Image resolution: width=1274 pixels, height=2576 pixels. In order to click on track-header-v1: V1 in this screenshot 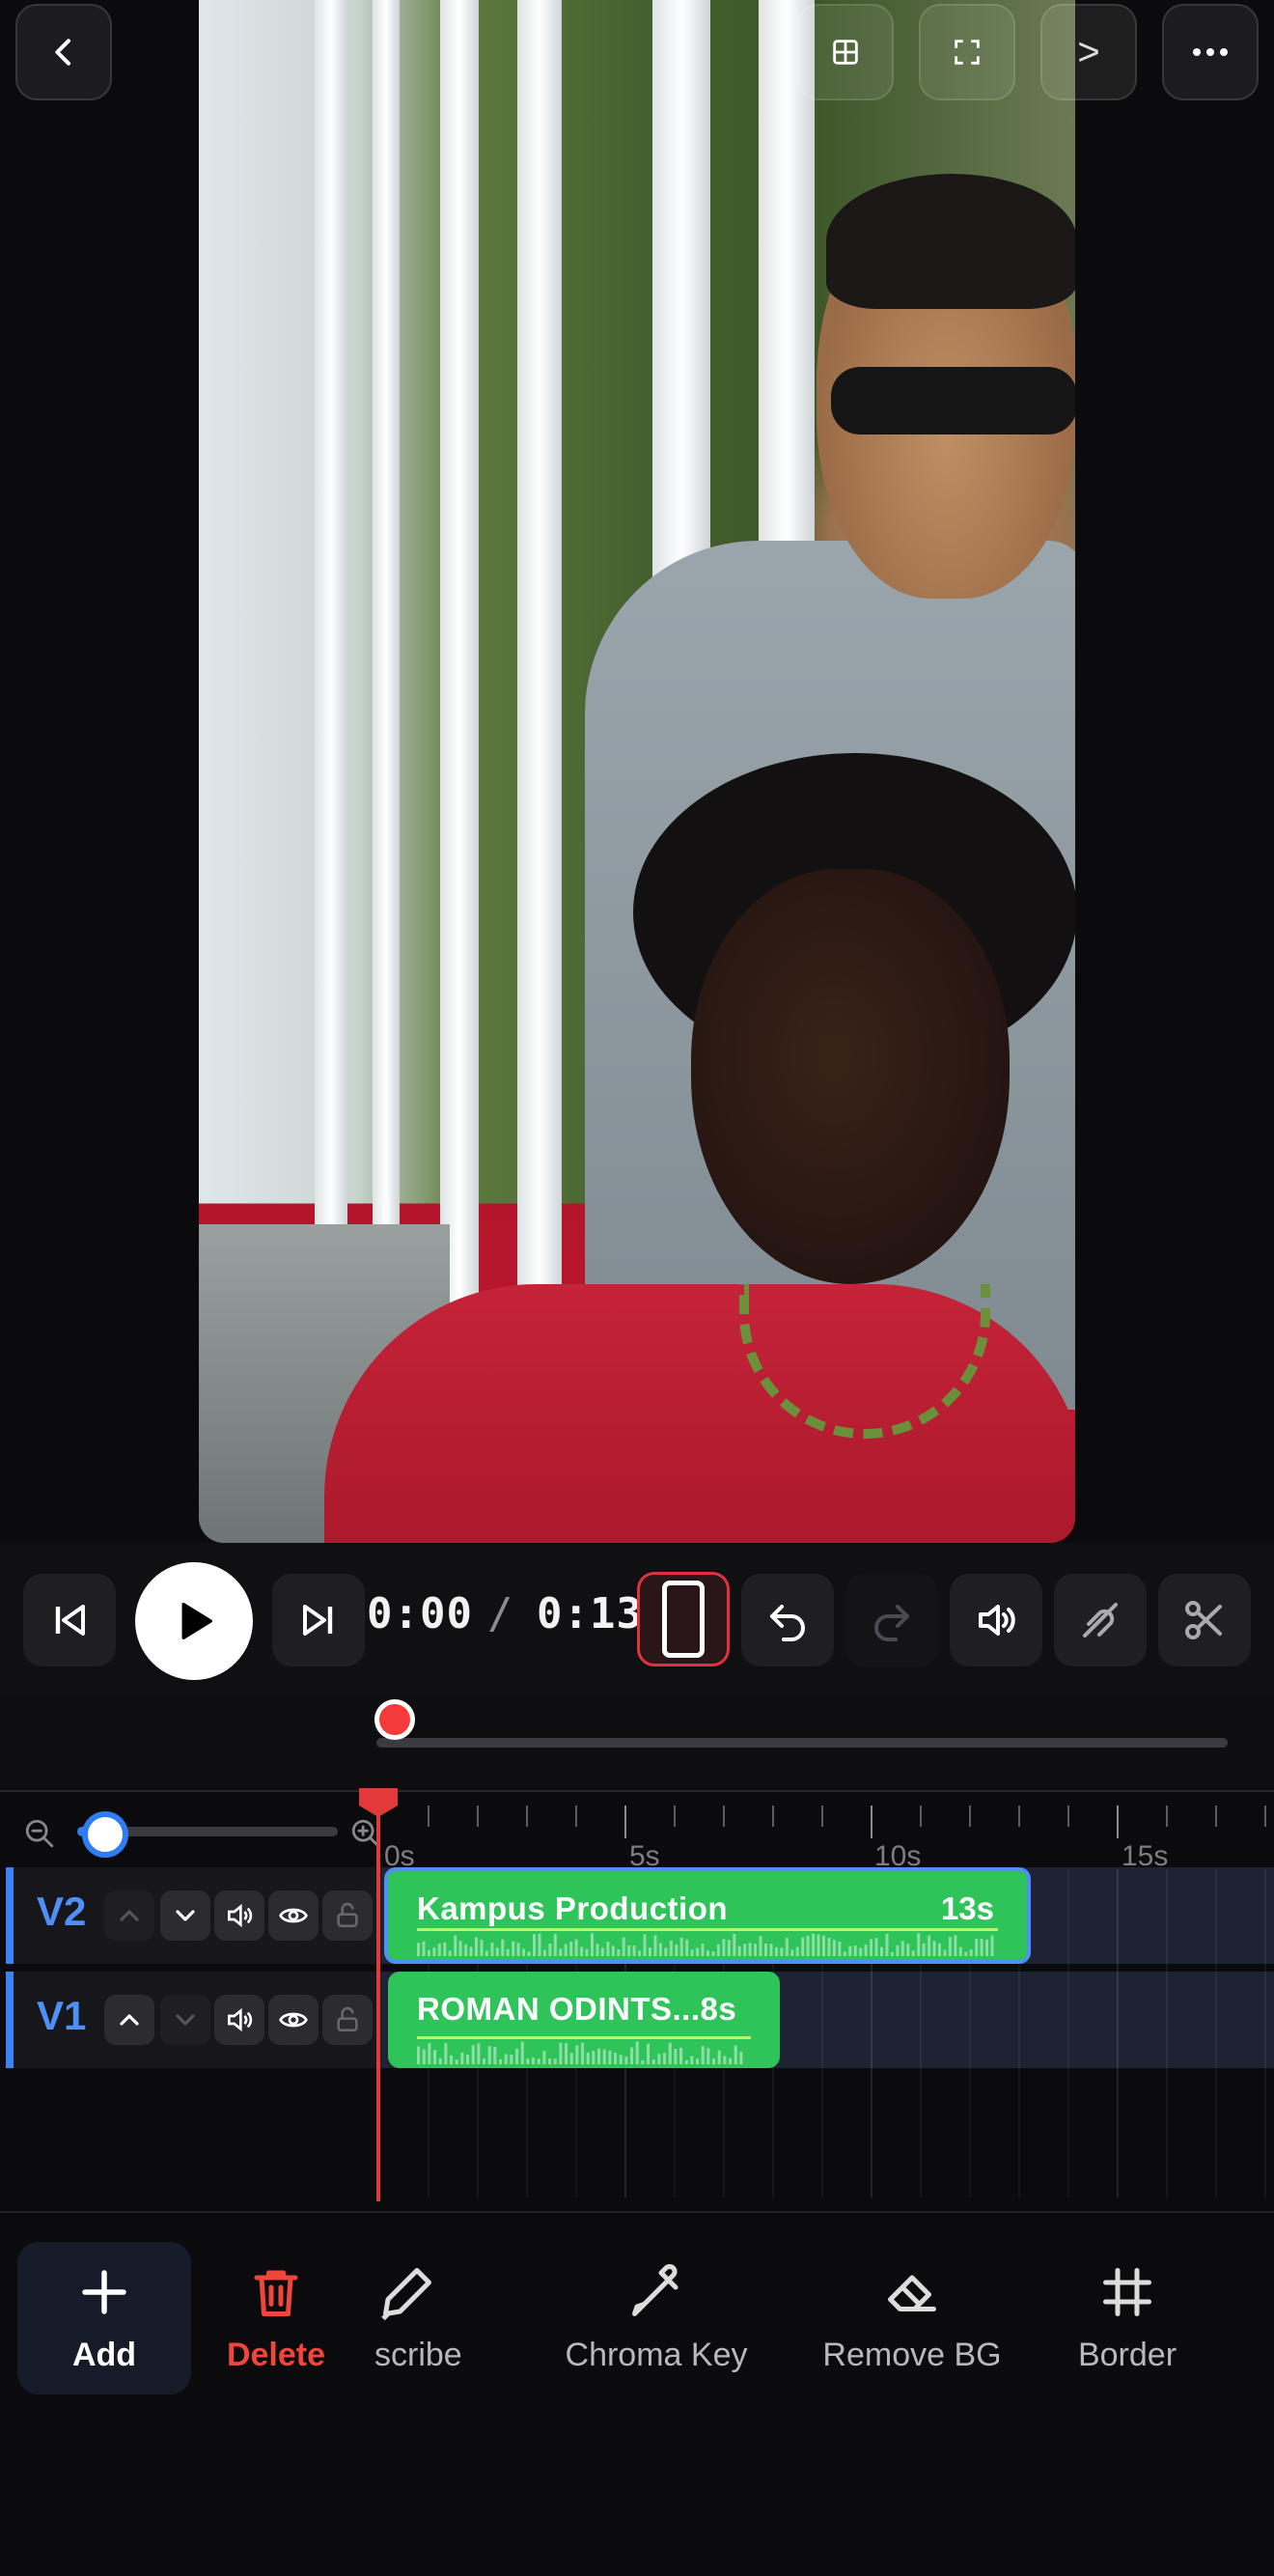, I will do `click(191, 2020)`.